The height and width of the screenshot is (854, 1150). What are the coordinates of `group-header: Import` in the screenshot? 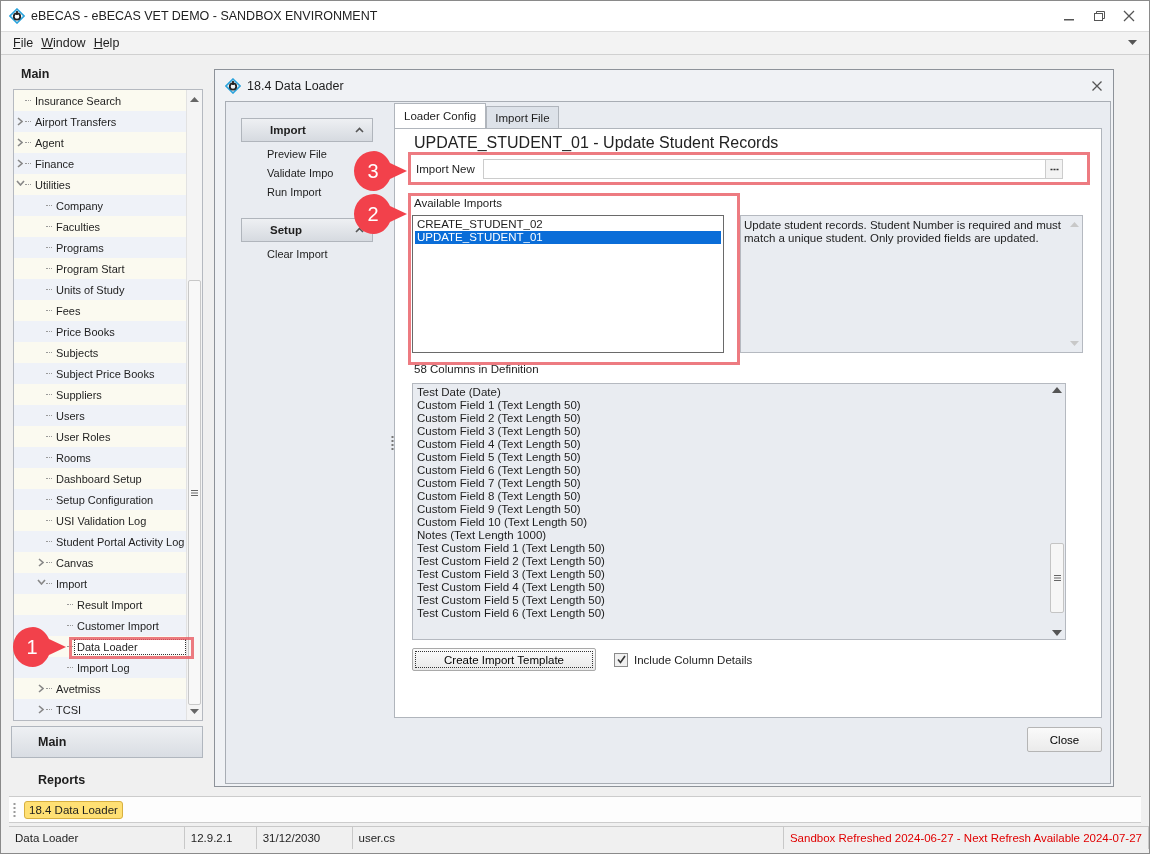 It's located at (307, 130).